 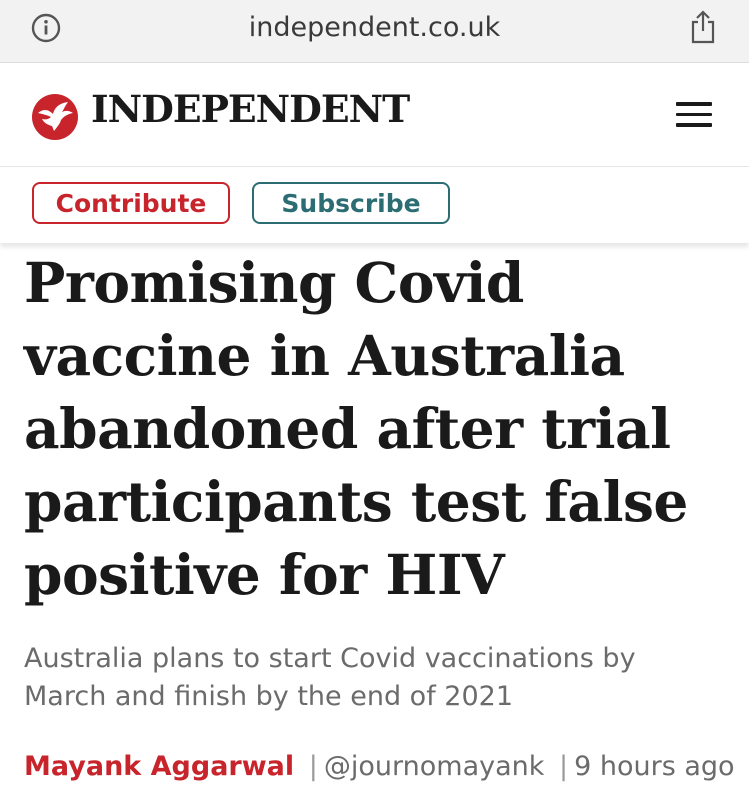 What do you see at coordinates (374, 27) in the screenshot?
I see `url-text: independent.co.uk` at bounding box center [374, 27].